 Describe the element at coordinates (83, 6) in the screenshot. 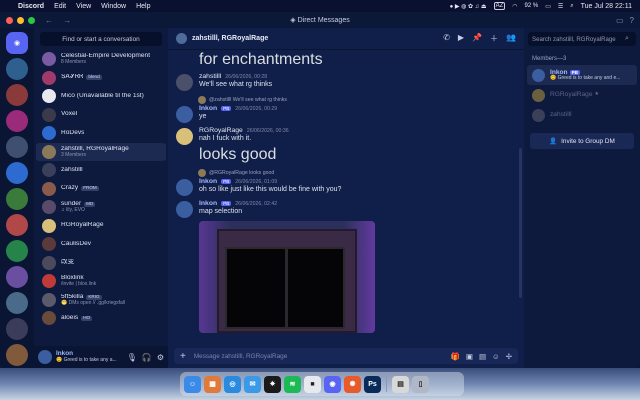

I see `menu-view: View` at that location.